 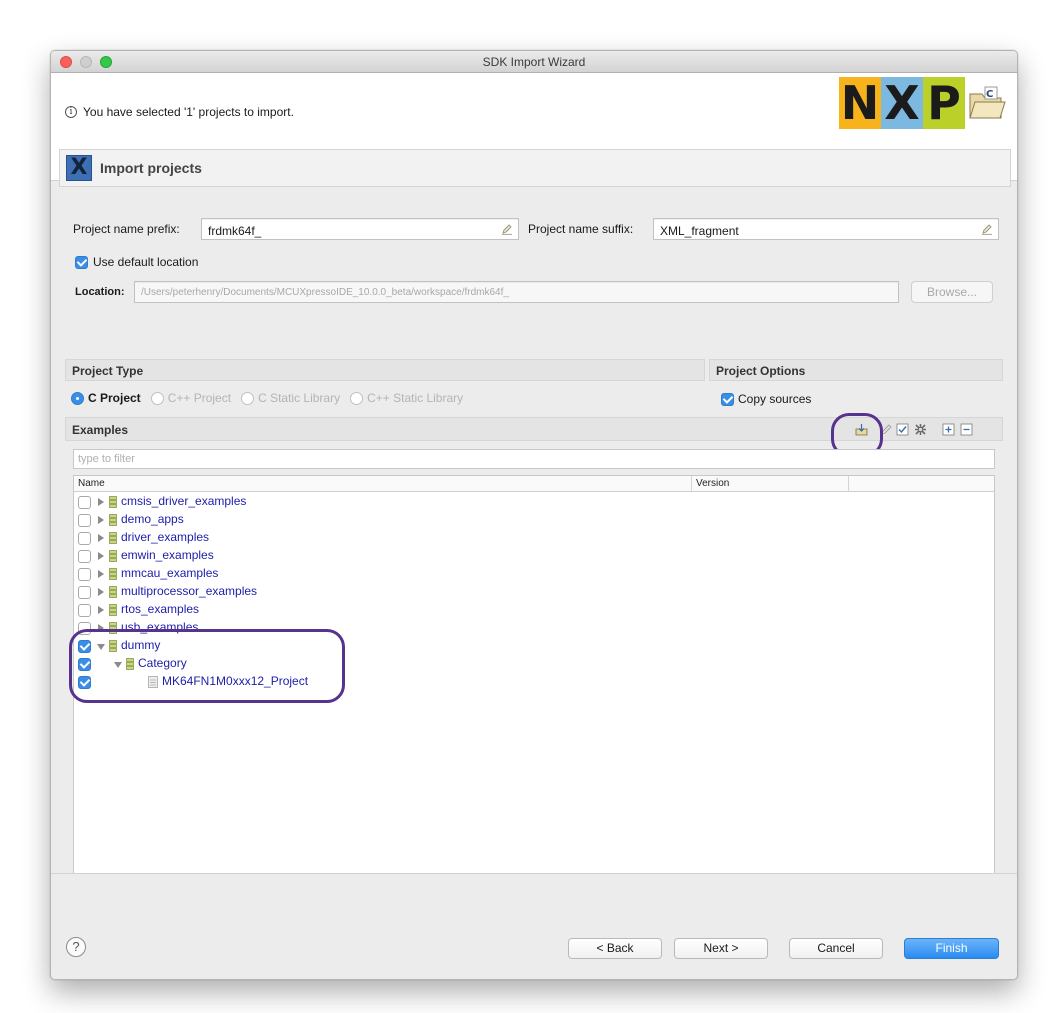 I want to click on radio-c-static-library, so click(x=248, y=398).